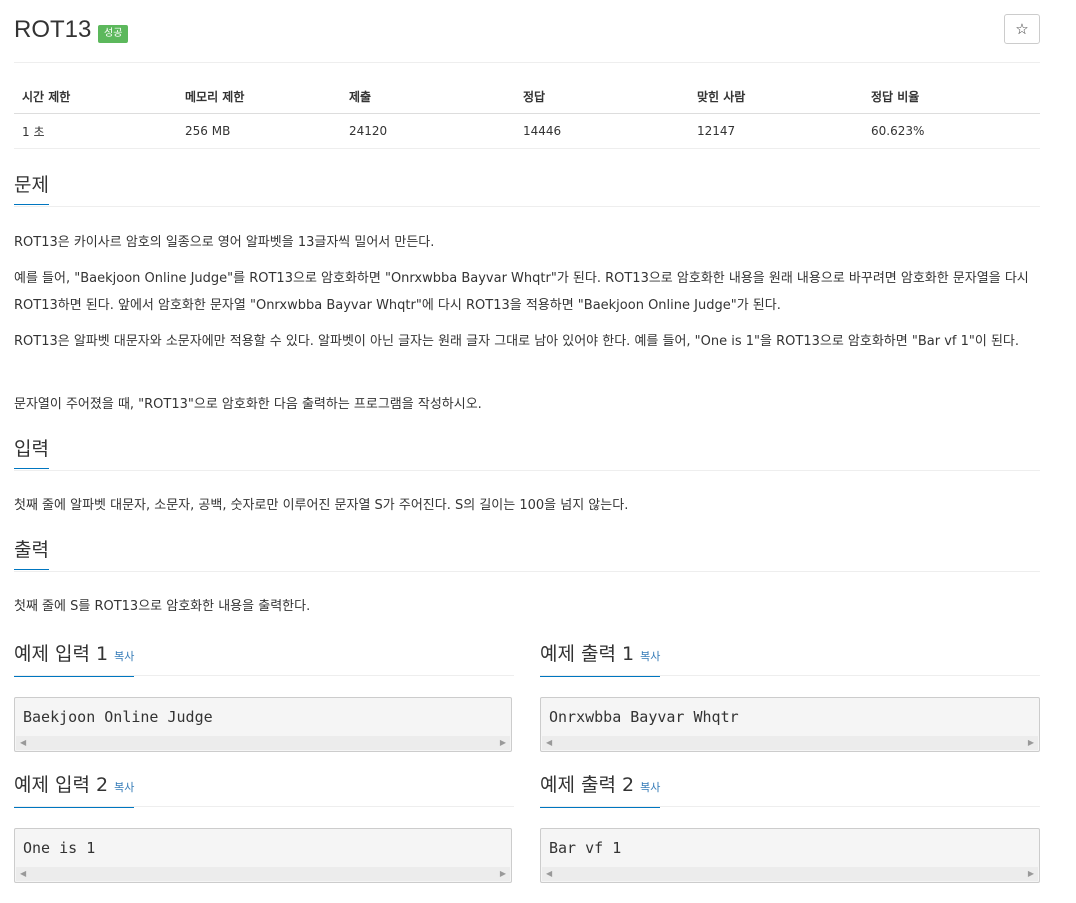 This screenshot has width=1076, height=903. What do you see at coordinates (31, 553) in the screenshot?
I see `output-heading: 출력` at bounding box center [31, 553].